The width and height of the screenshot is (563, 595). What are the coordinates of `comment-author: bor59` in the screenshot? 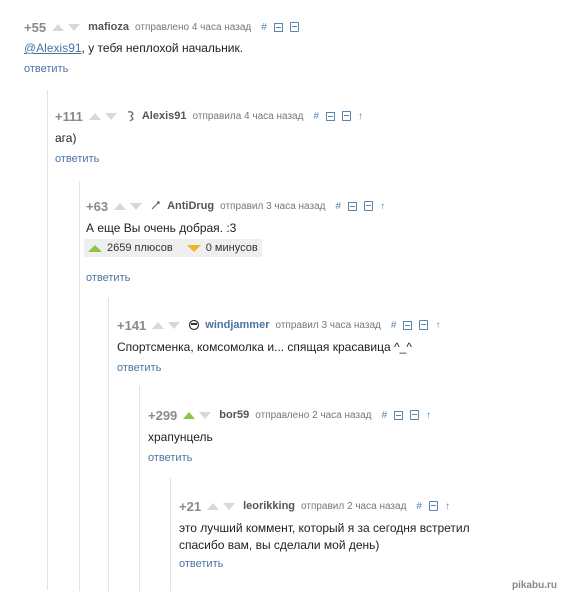 It's located at (234, 415).